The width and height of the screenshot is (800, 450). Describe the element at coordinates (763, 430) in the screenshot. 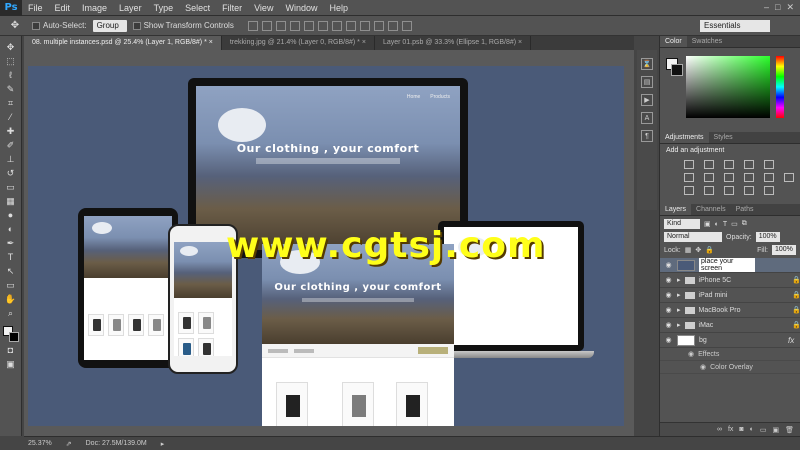

I see `new-group-icon: ▭` at that location.